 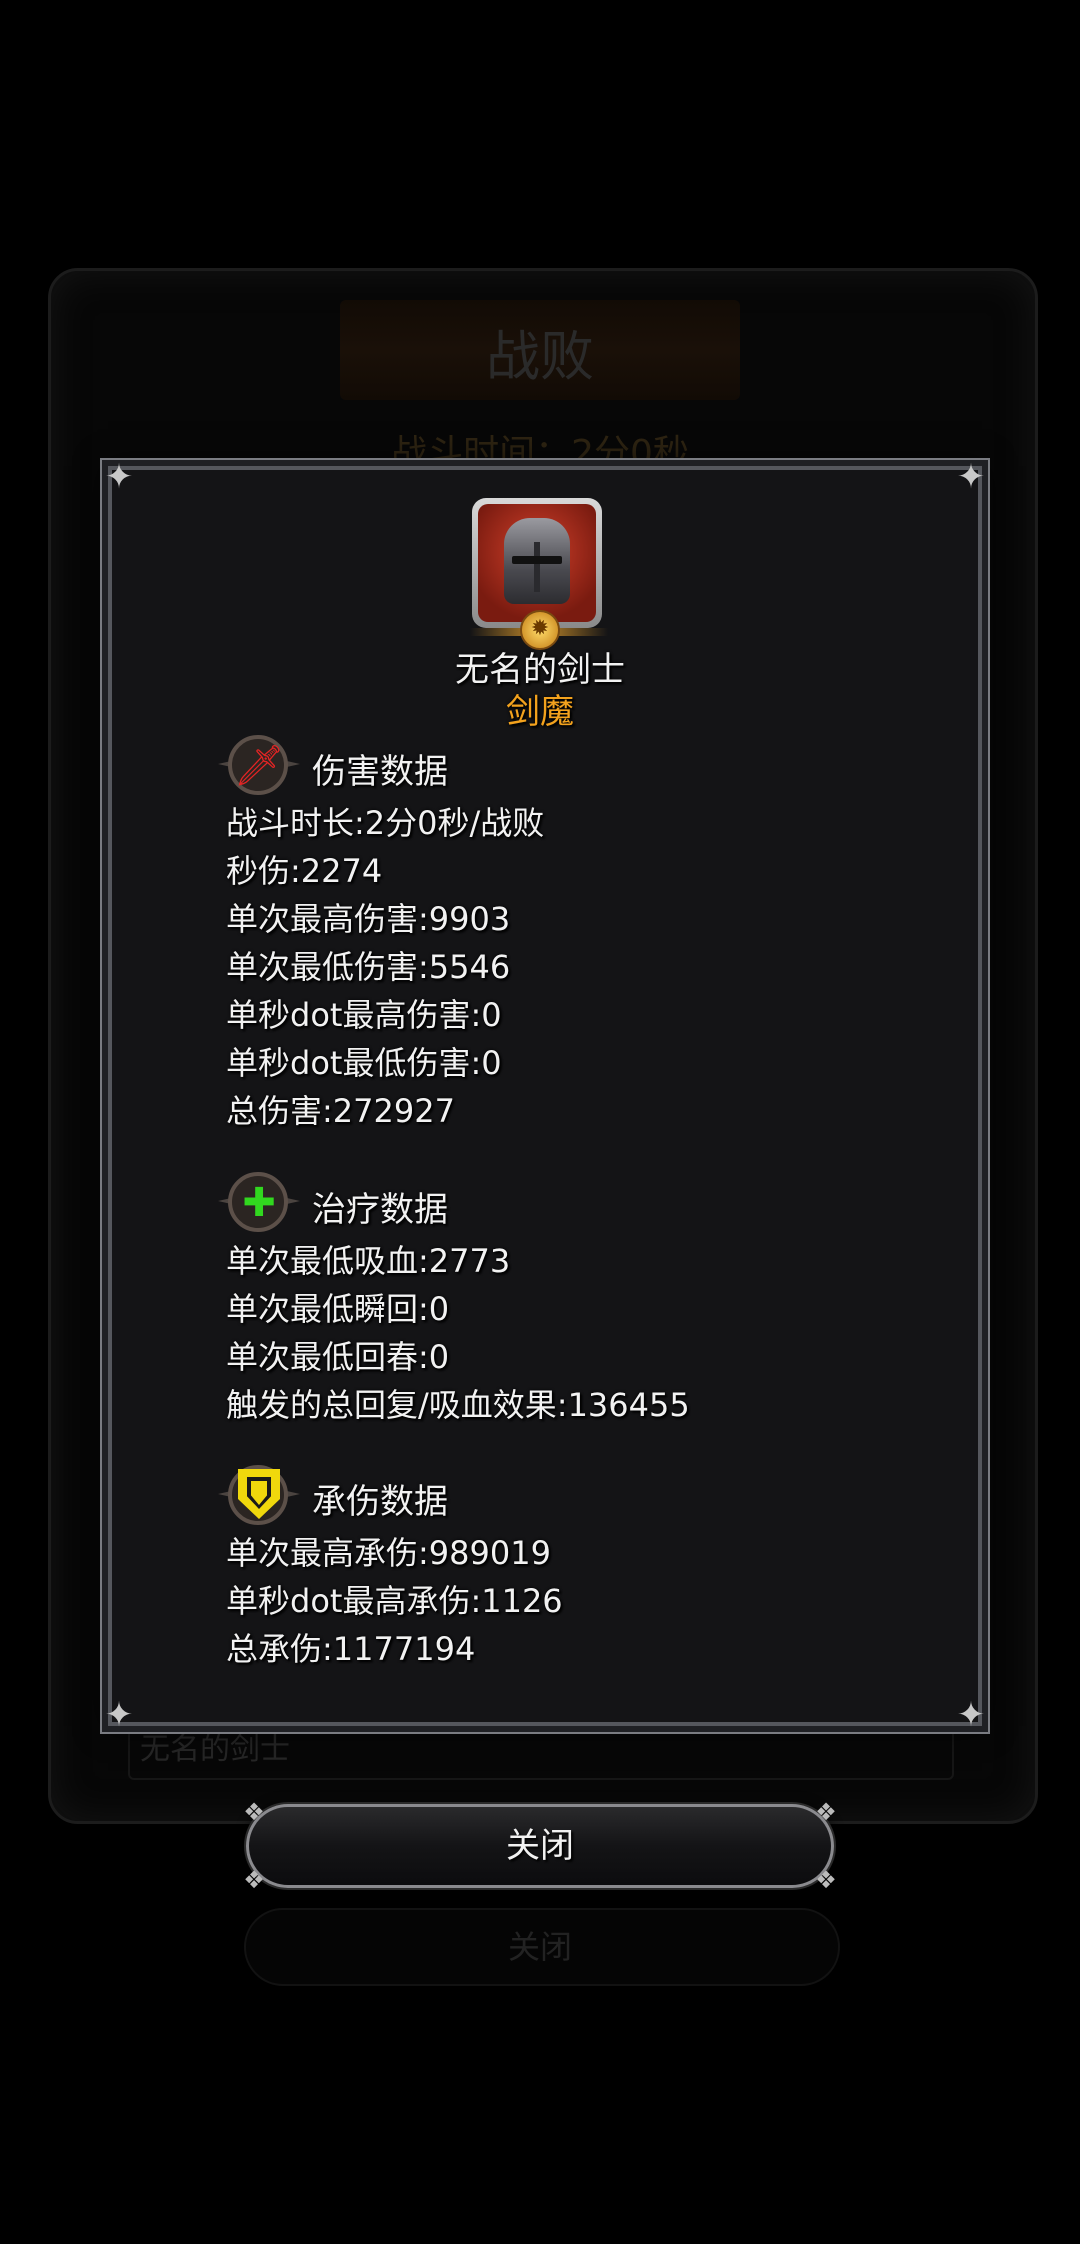 What do you see at coordinates (380, 1502) in the screenshot?
I see `tanking-section-title: 承伤数据` at bounding box center [380, 1502].